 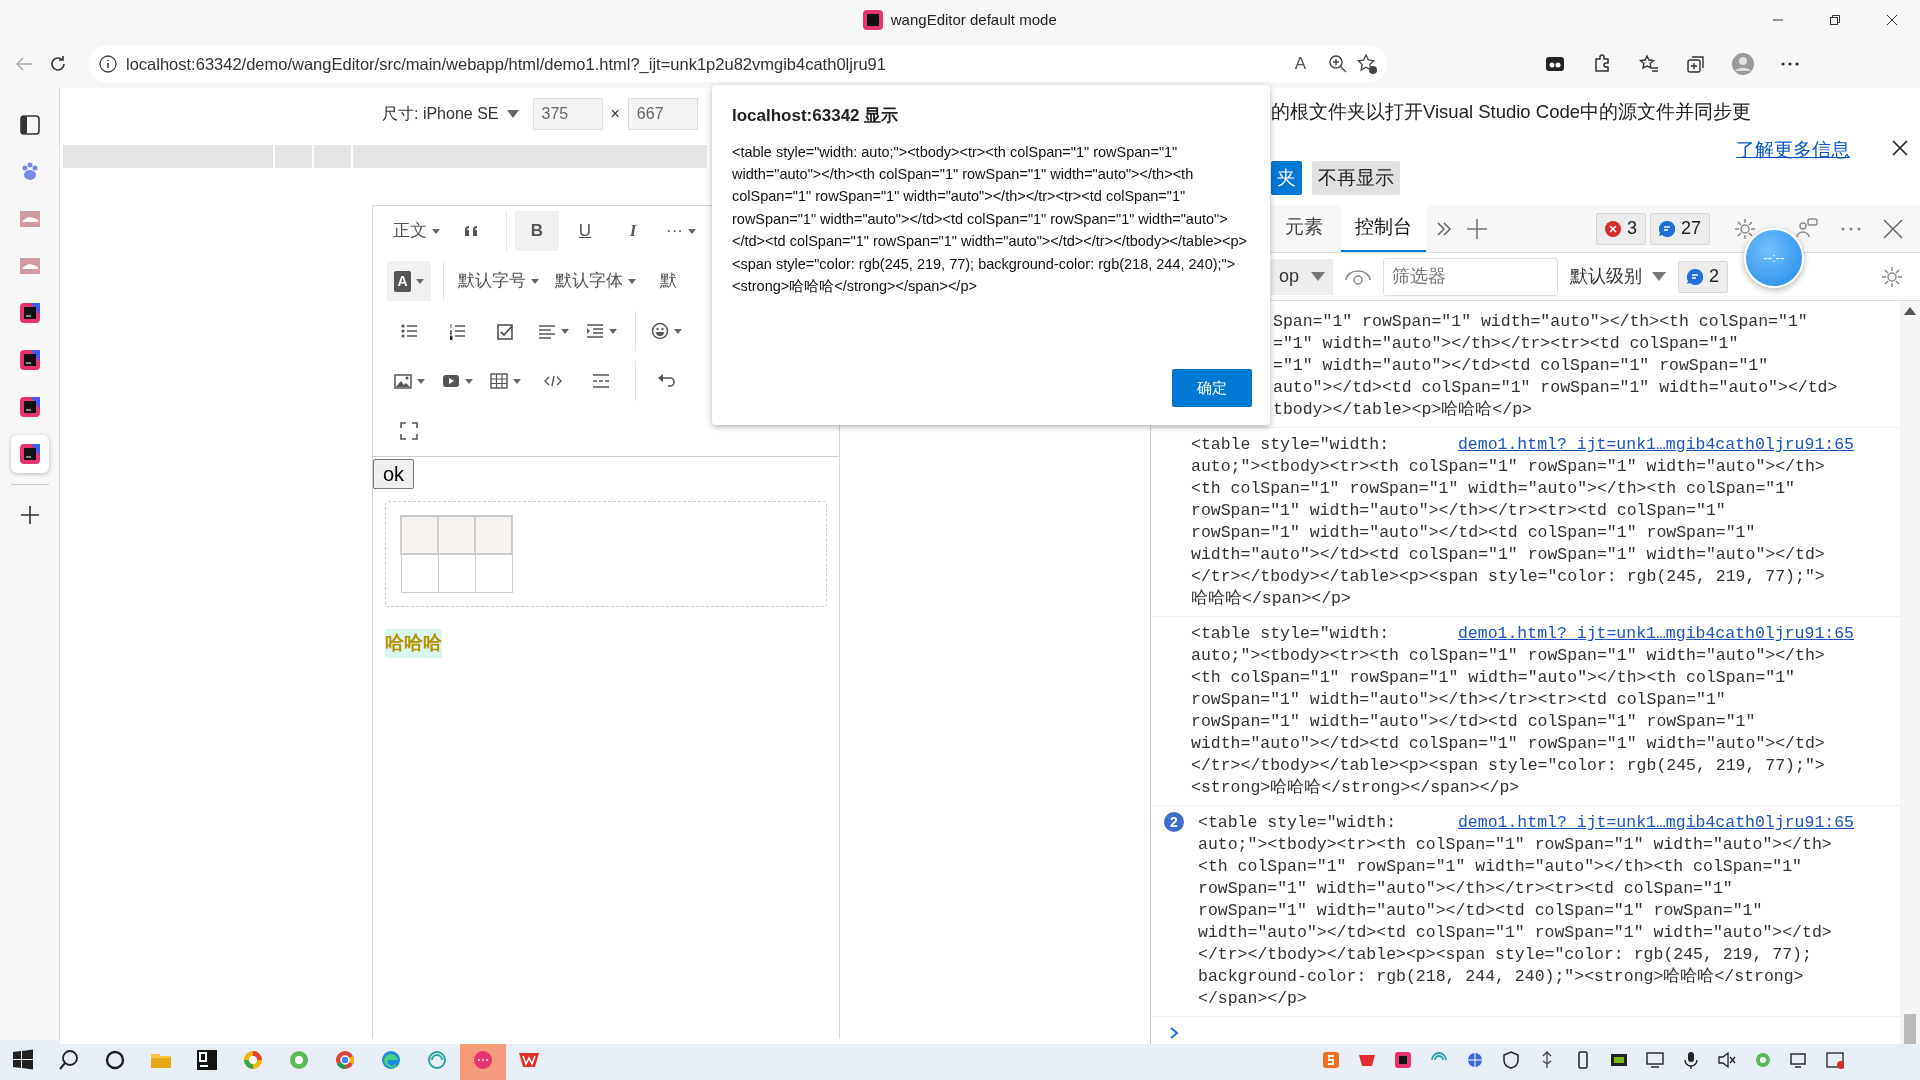 I want to click on learn-more-link: 了解更多信息, so click(x=1793, y=150).